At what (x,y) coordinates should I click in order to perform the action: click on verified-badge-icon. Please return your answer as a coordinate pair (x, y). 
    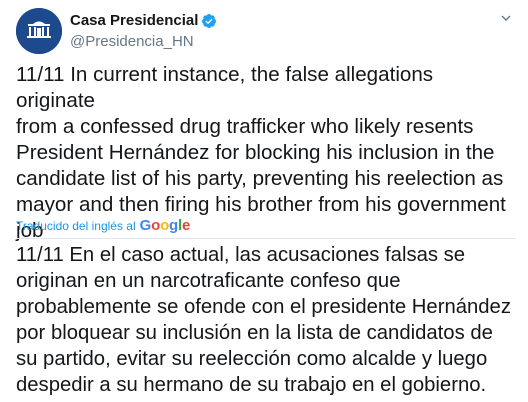
    Looking at the image, I should click on (209, 21).